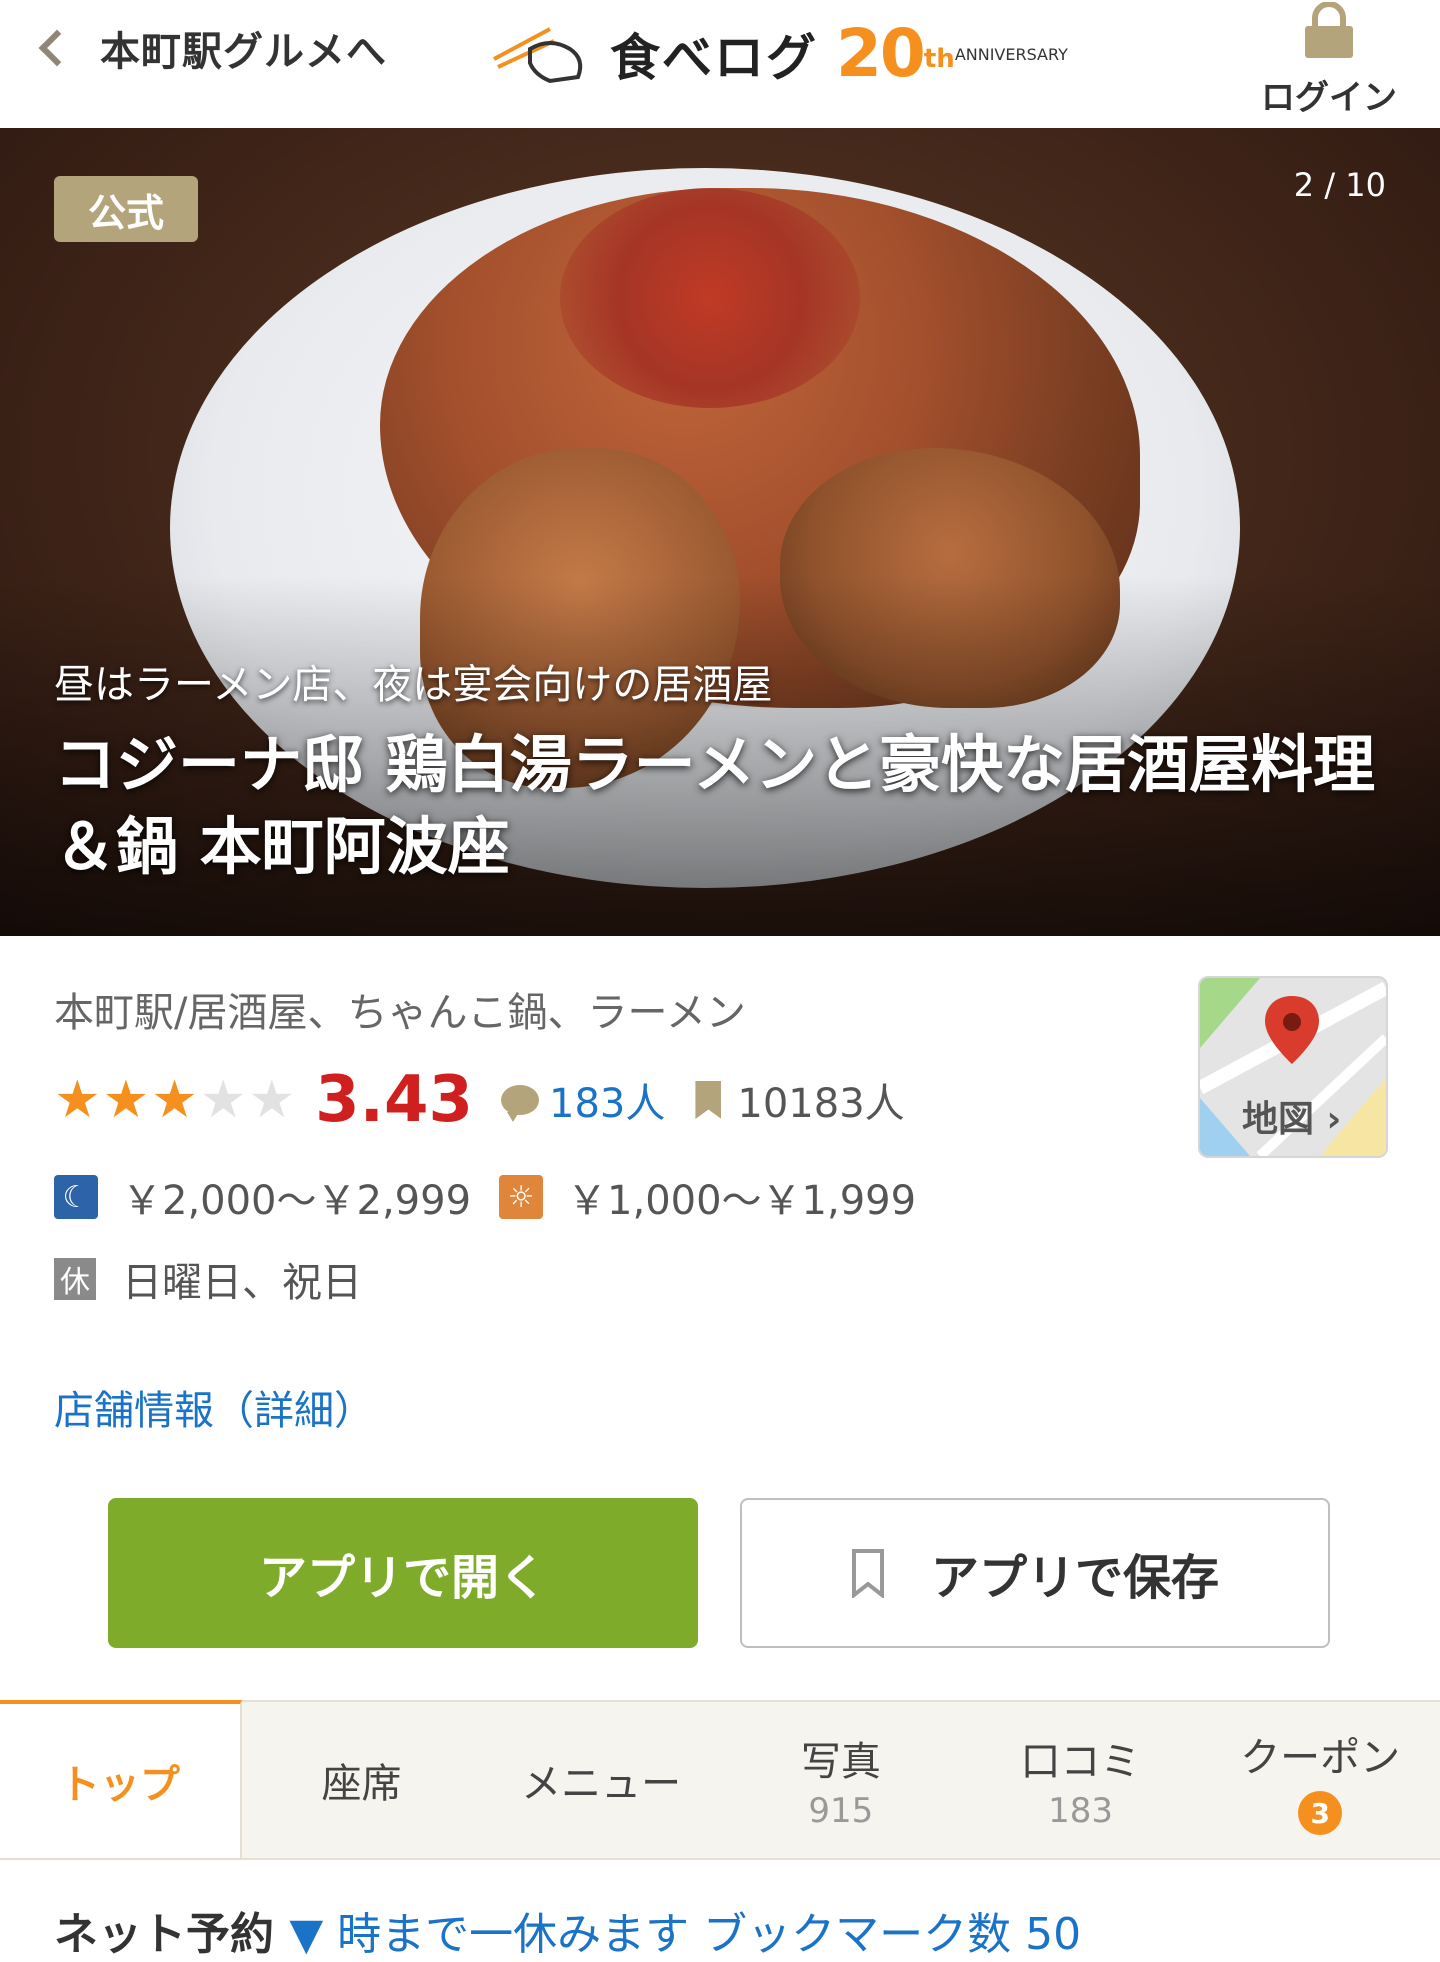 The width and height of the screenshot is (1440, 1962). Describe the element at coordinates (1339, 185) in the screenshot. I see `photo-counter: 2 / 10` at that location.